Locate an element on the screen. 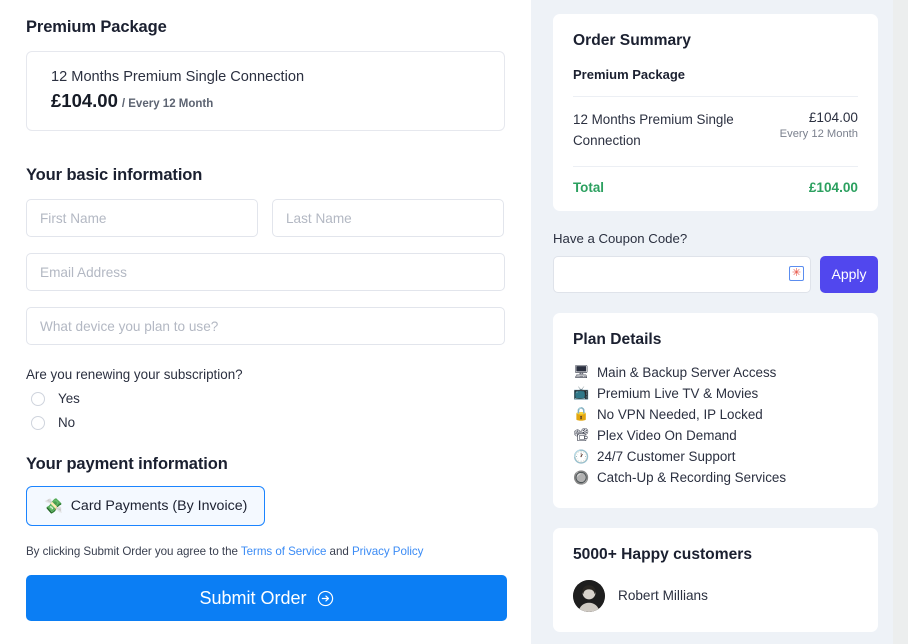  apply-coupon-button: Apply is located at coordinates (849, 274).